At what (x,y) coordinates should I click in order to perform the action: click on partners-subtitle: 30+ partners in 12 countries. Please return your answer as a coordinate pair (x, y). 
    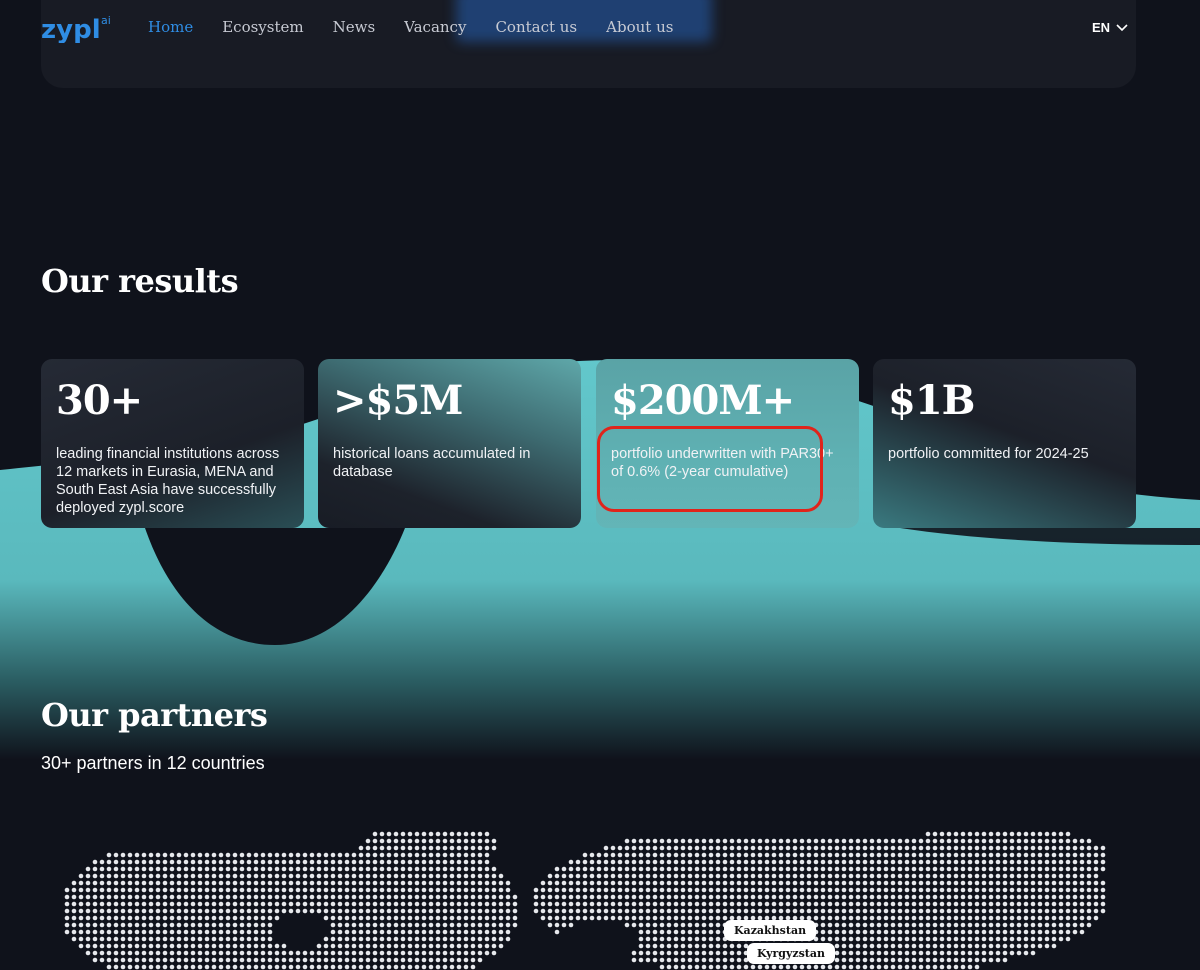
    Looking at the image, I should click on (153, 763).